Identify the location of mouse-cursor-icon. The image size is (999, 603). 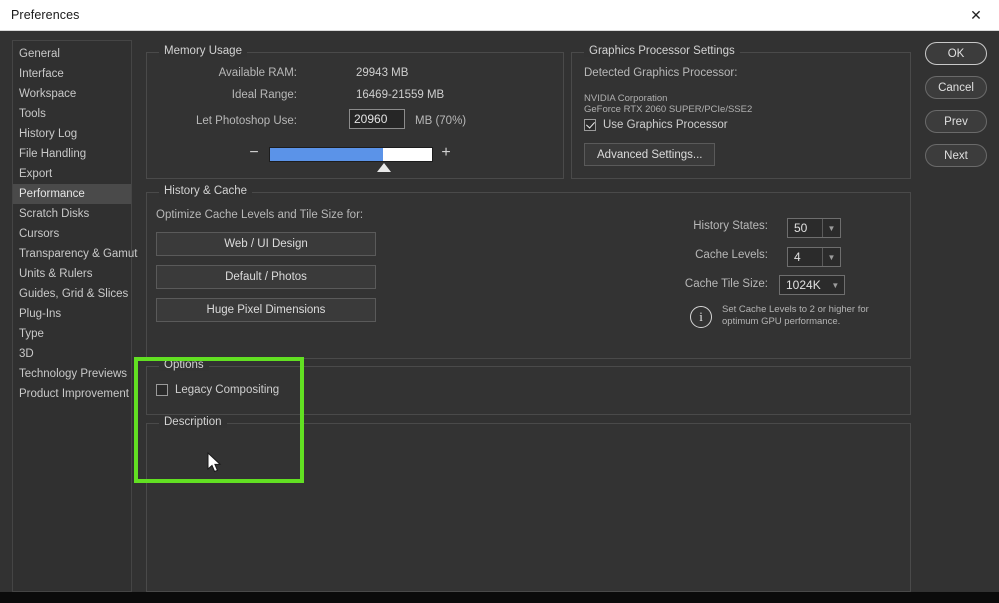
(214, 462).